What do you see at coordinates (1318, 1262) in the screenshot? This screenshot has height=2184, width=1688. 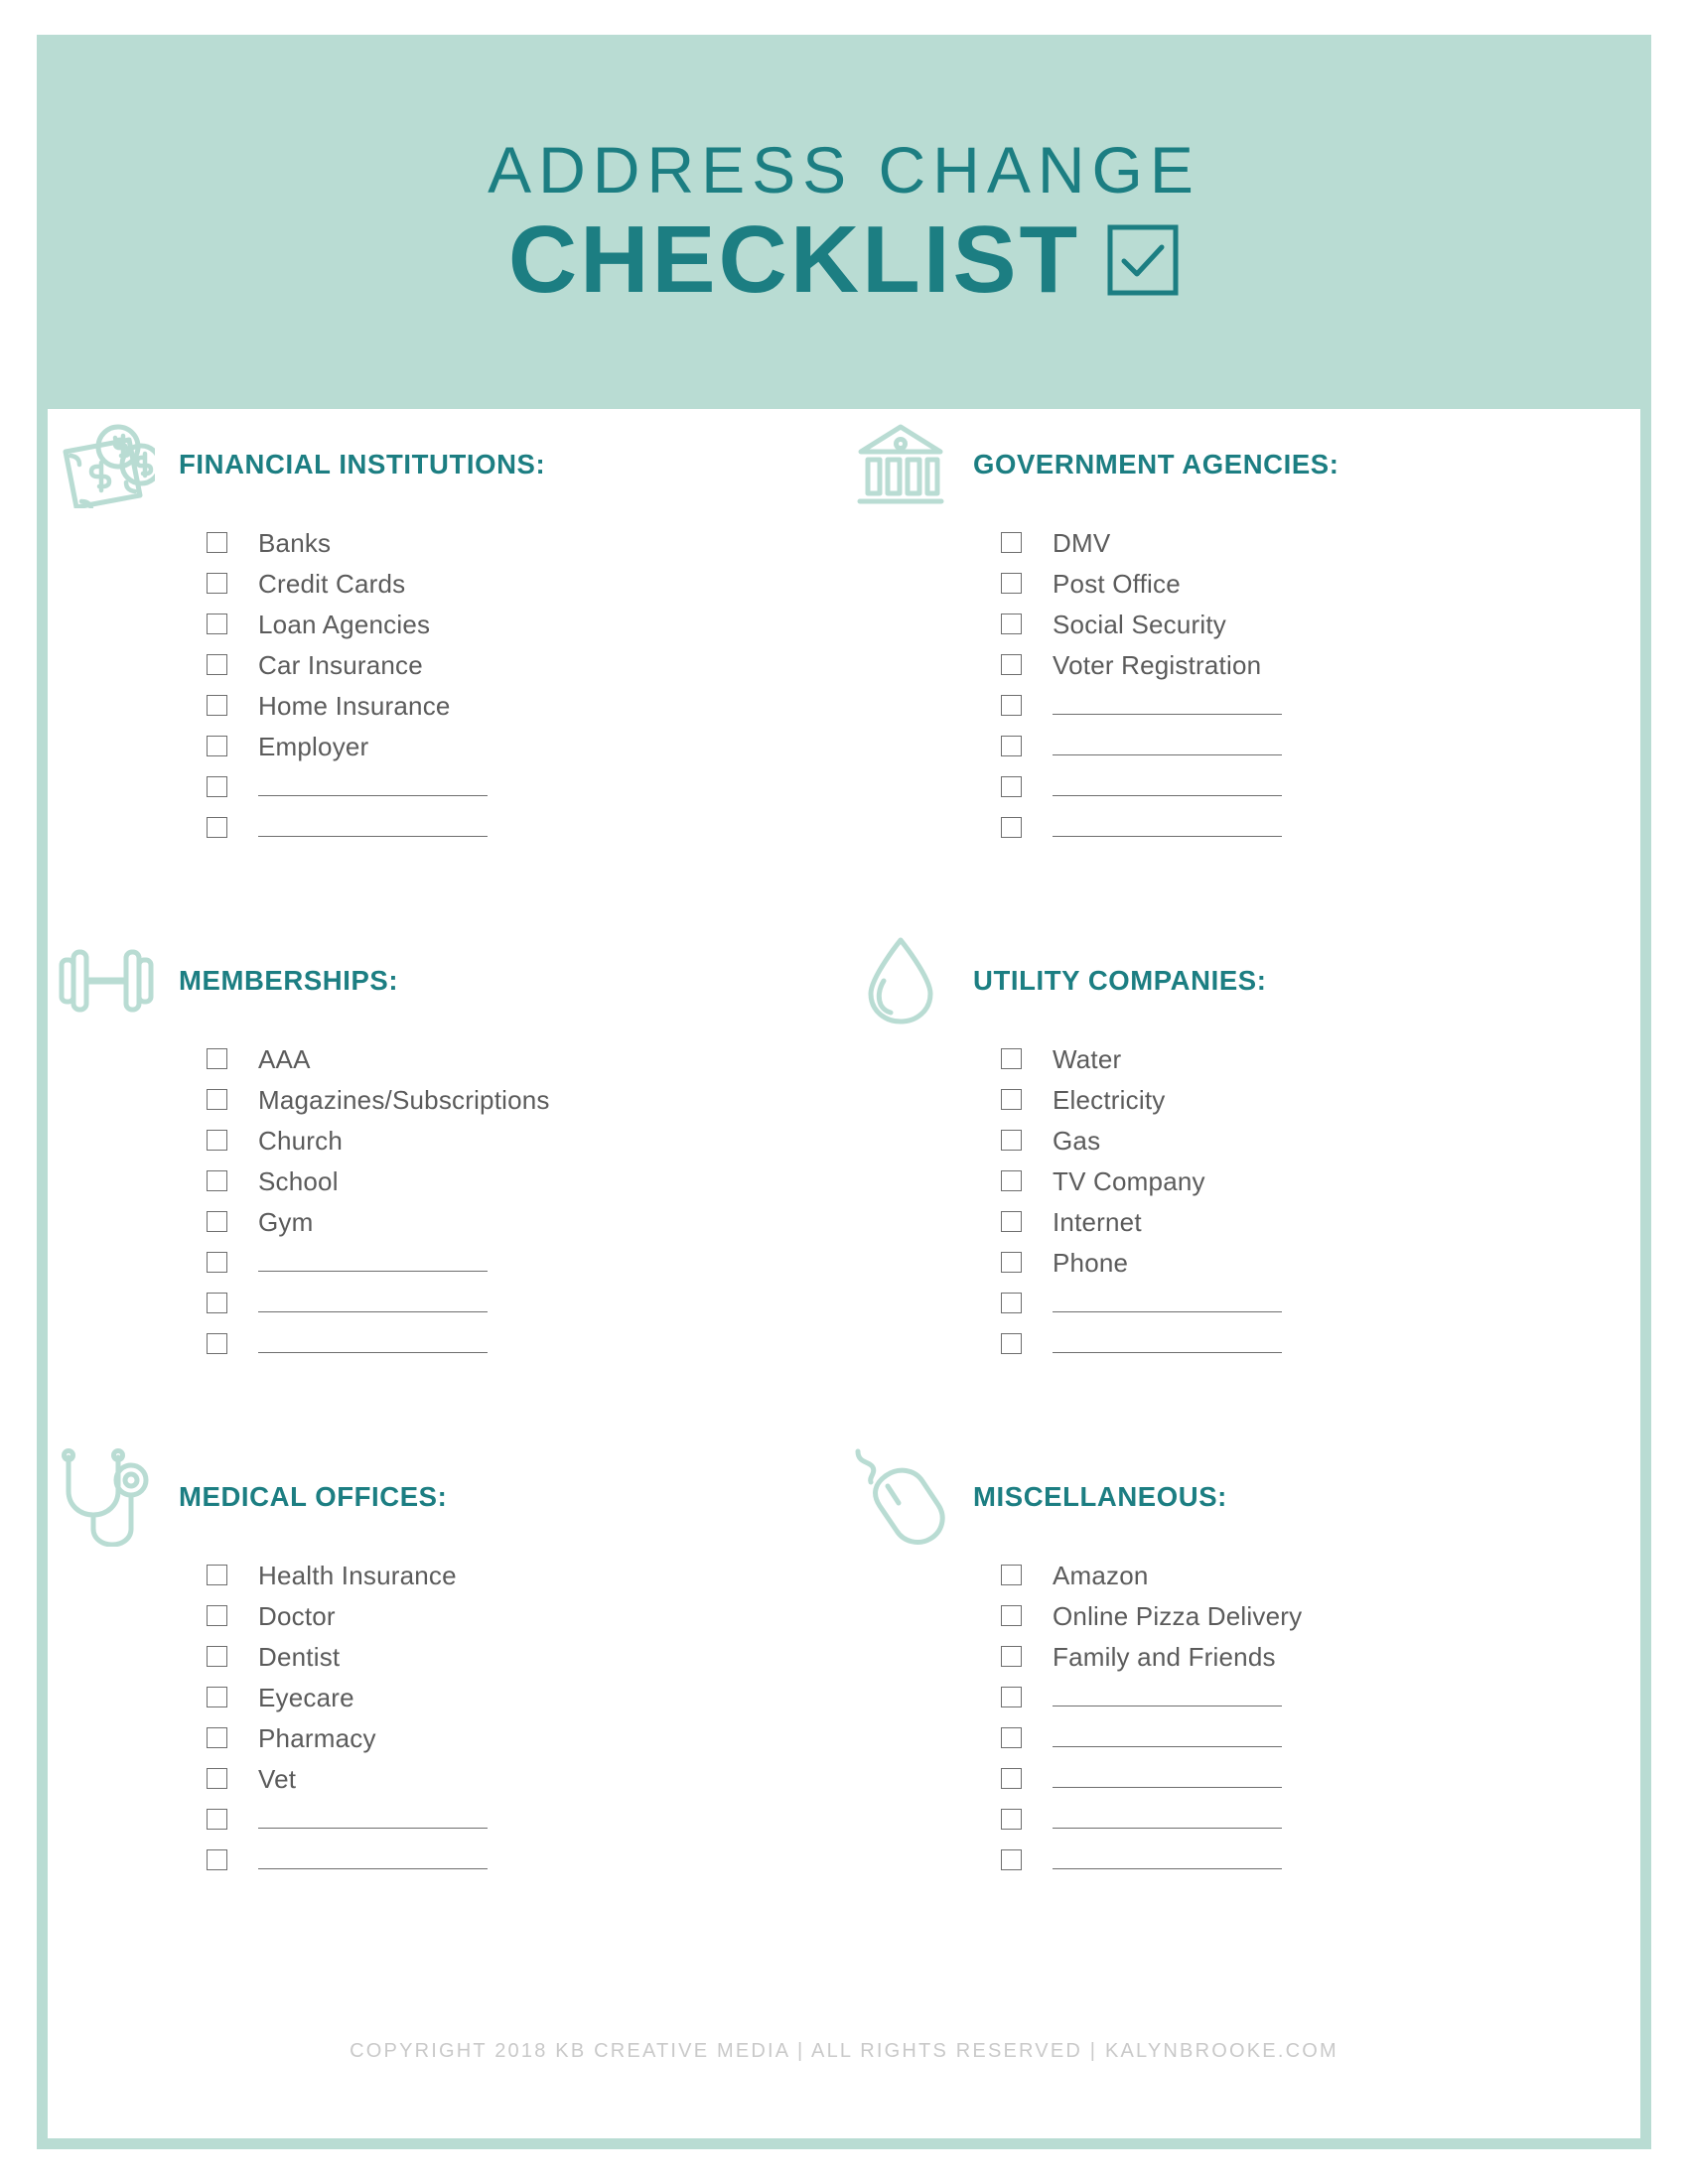 I see `list-item: Phone` at bounding box center [1318, 1262].